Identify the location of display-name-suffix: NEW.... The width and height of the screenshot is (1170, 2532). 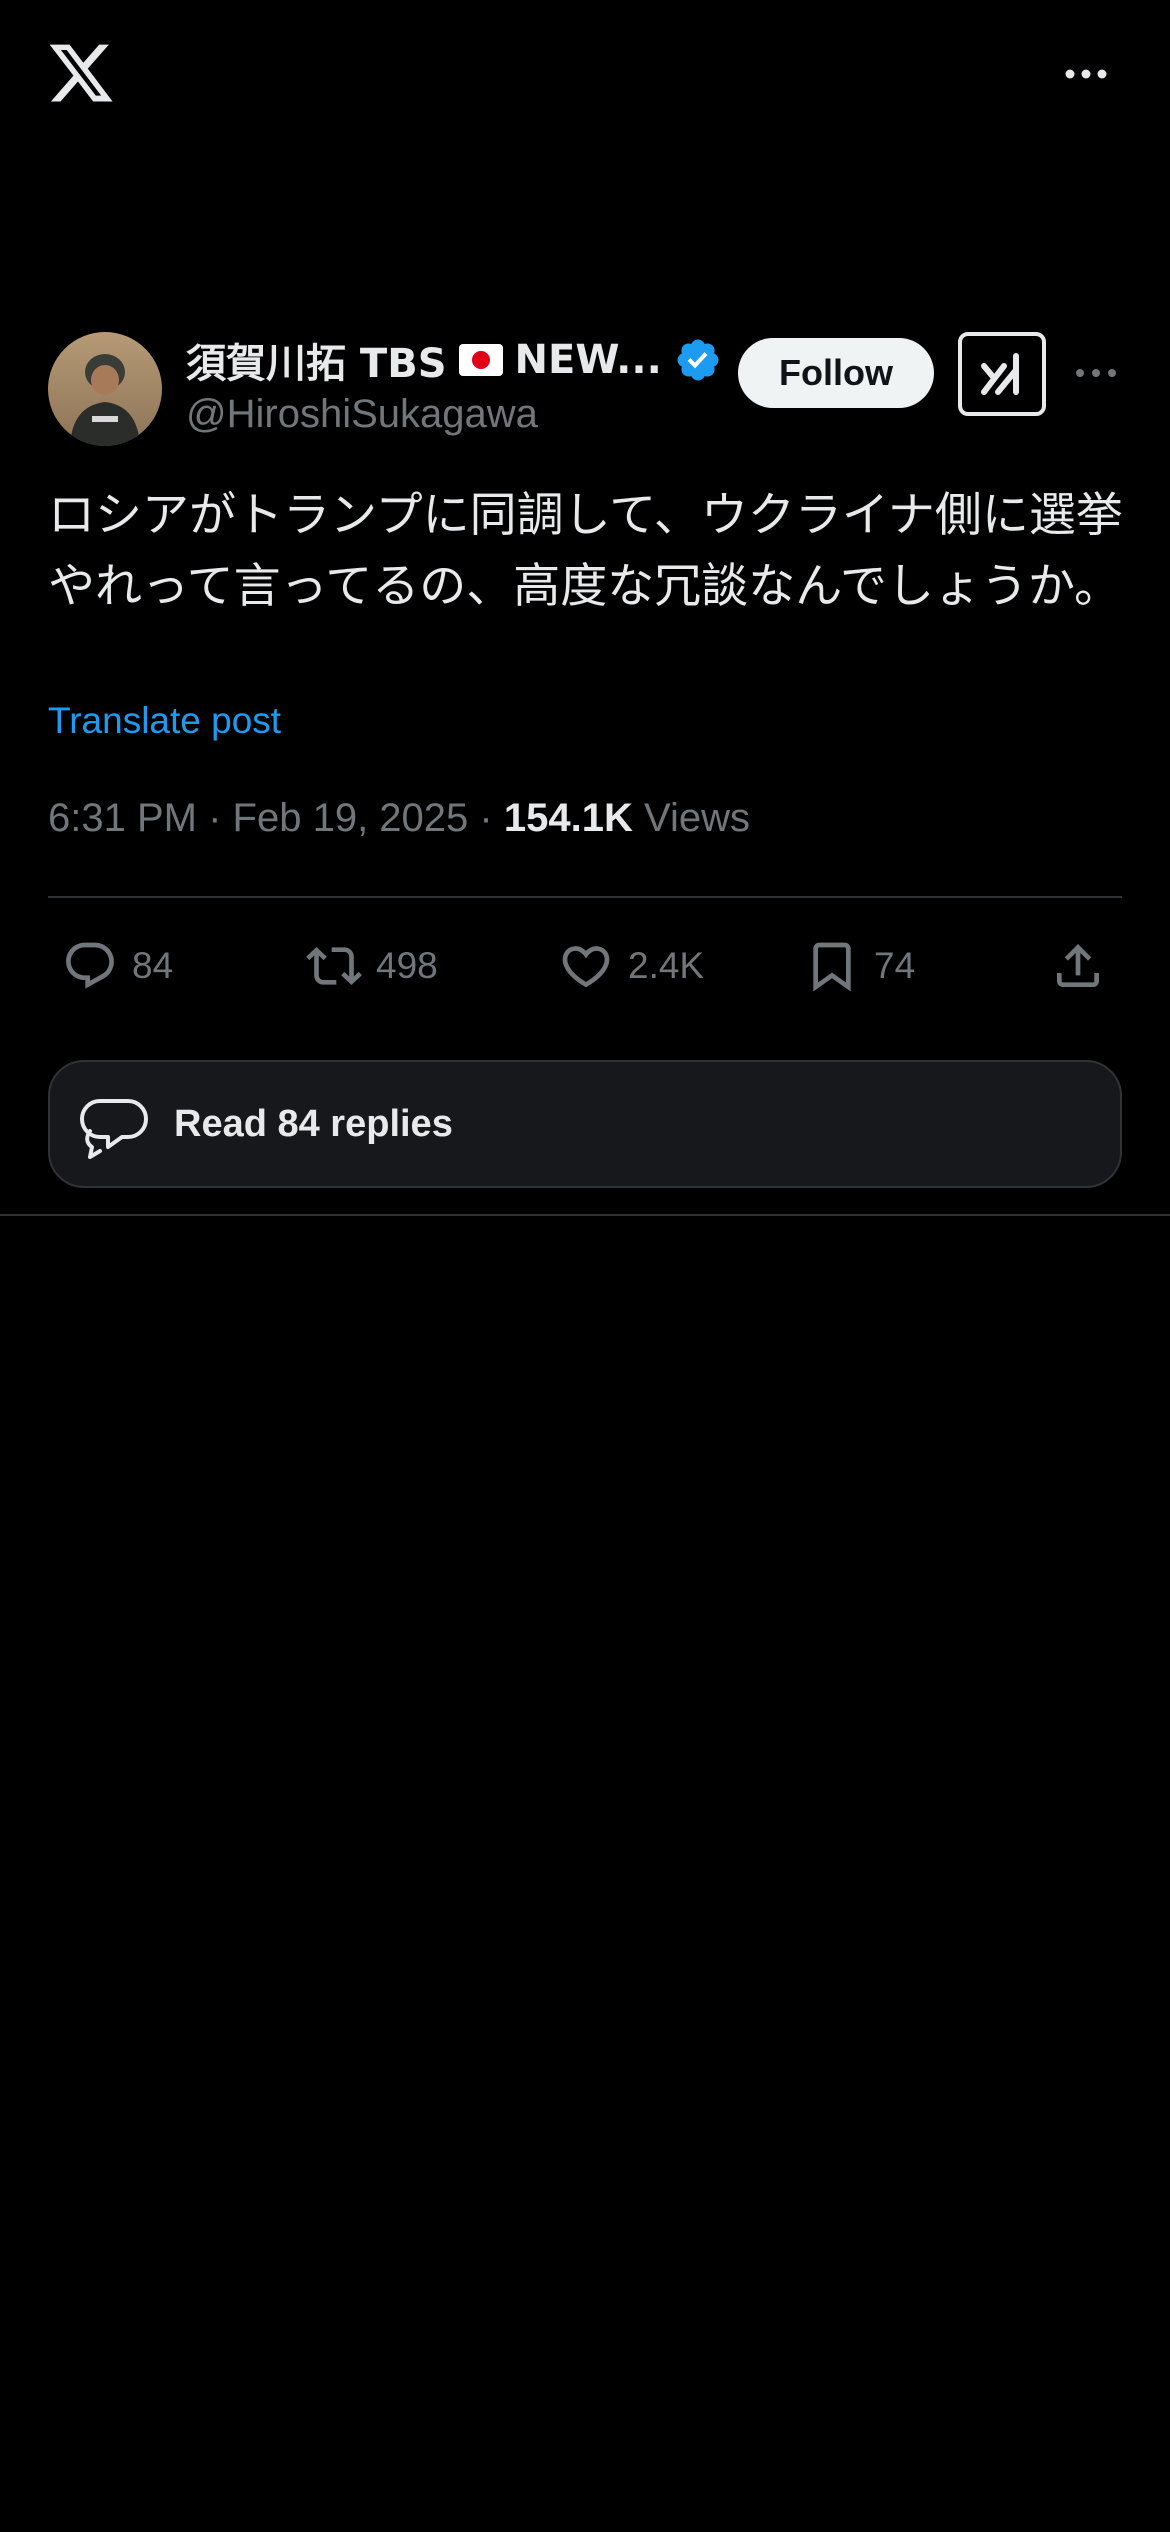
(588, 360).